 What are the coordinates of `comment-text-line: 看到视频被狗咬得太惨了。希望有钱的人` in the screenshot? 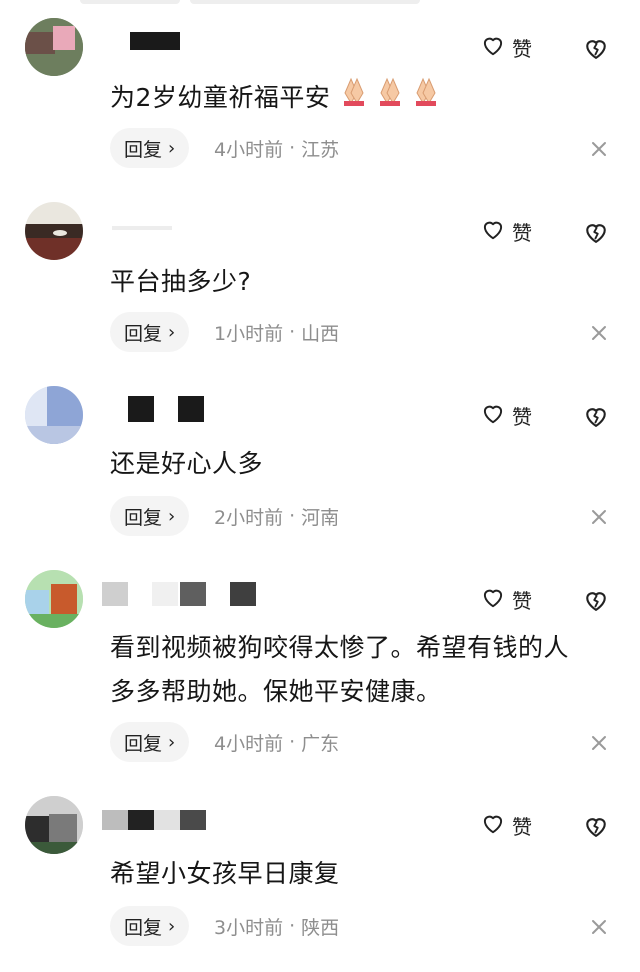 It's located at (340, 647).